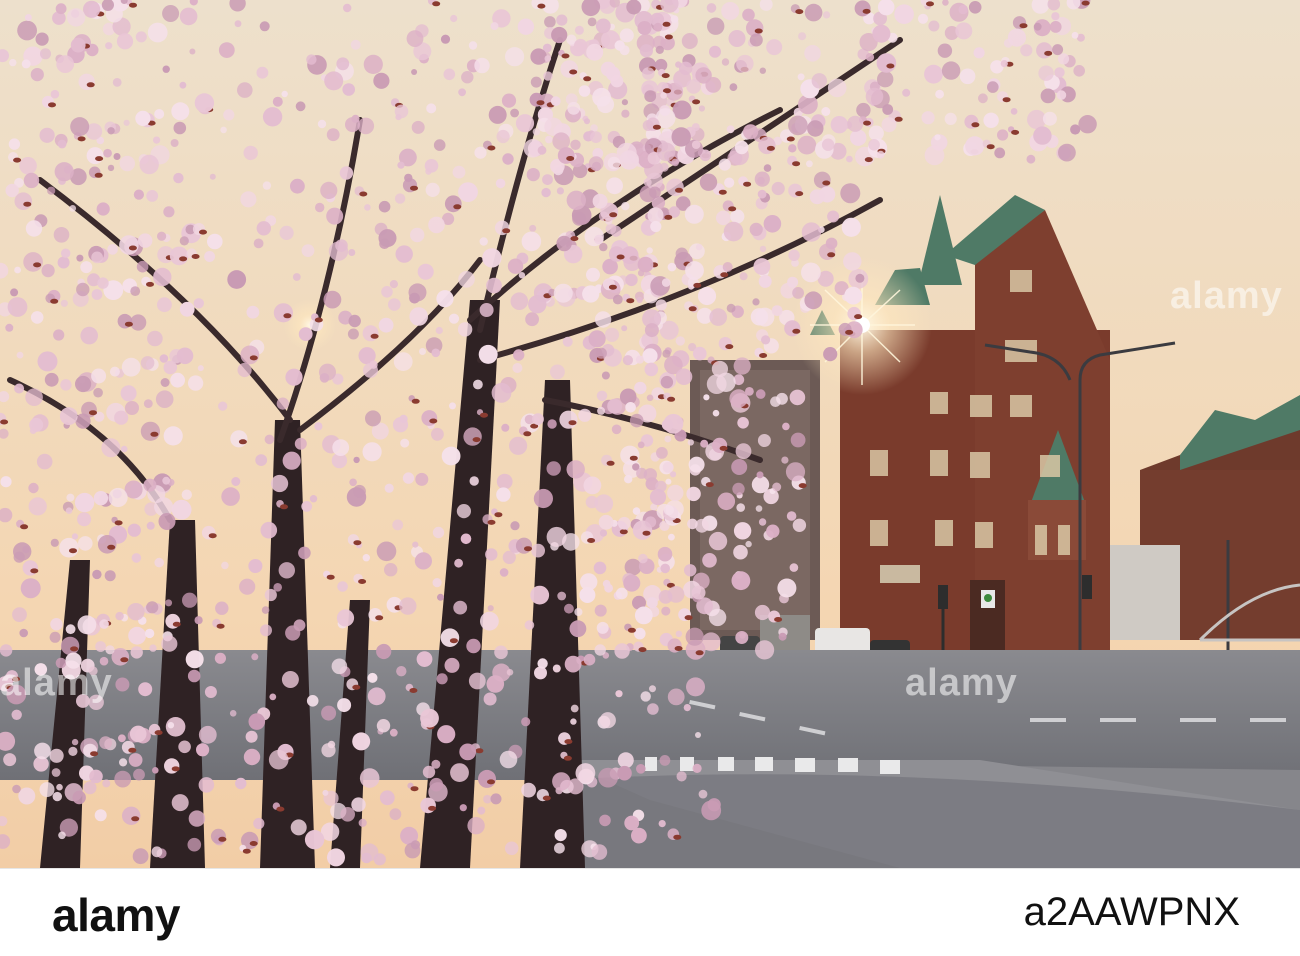  I want to click on footer-logo: alamy, so click(116, 915).